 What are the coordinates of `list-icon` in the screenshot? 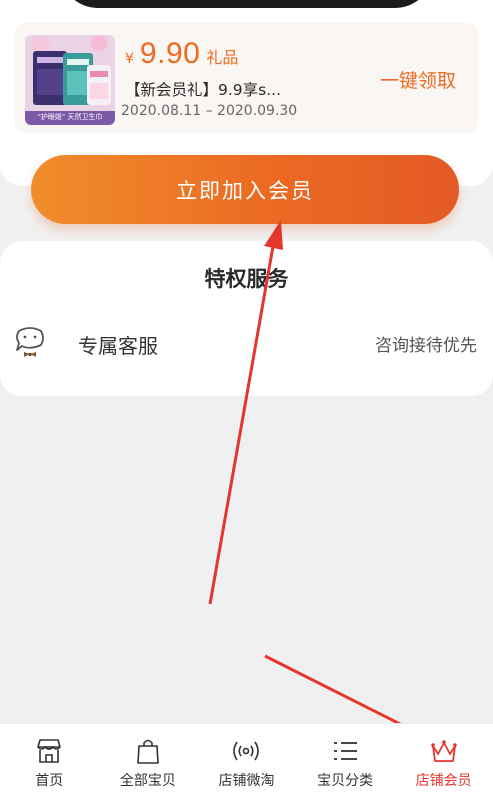 It's located at (346, 751).